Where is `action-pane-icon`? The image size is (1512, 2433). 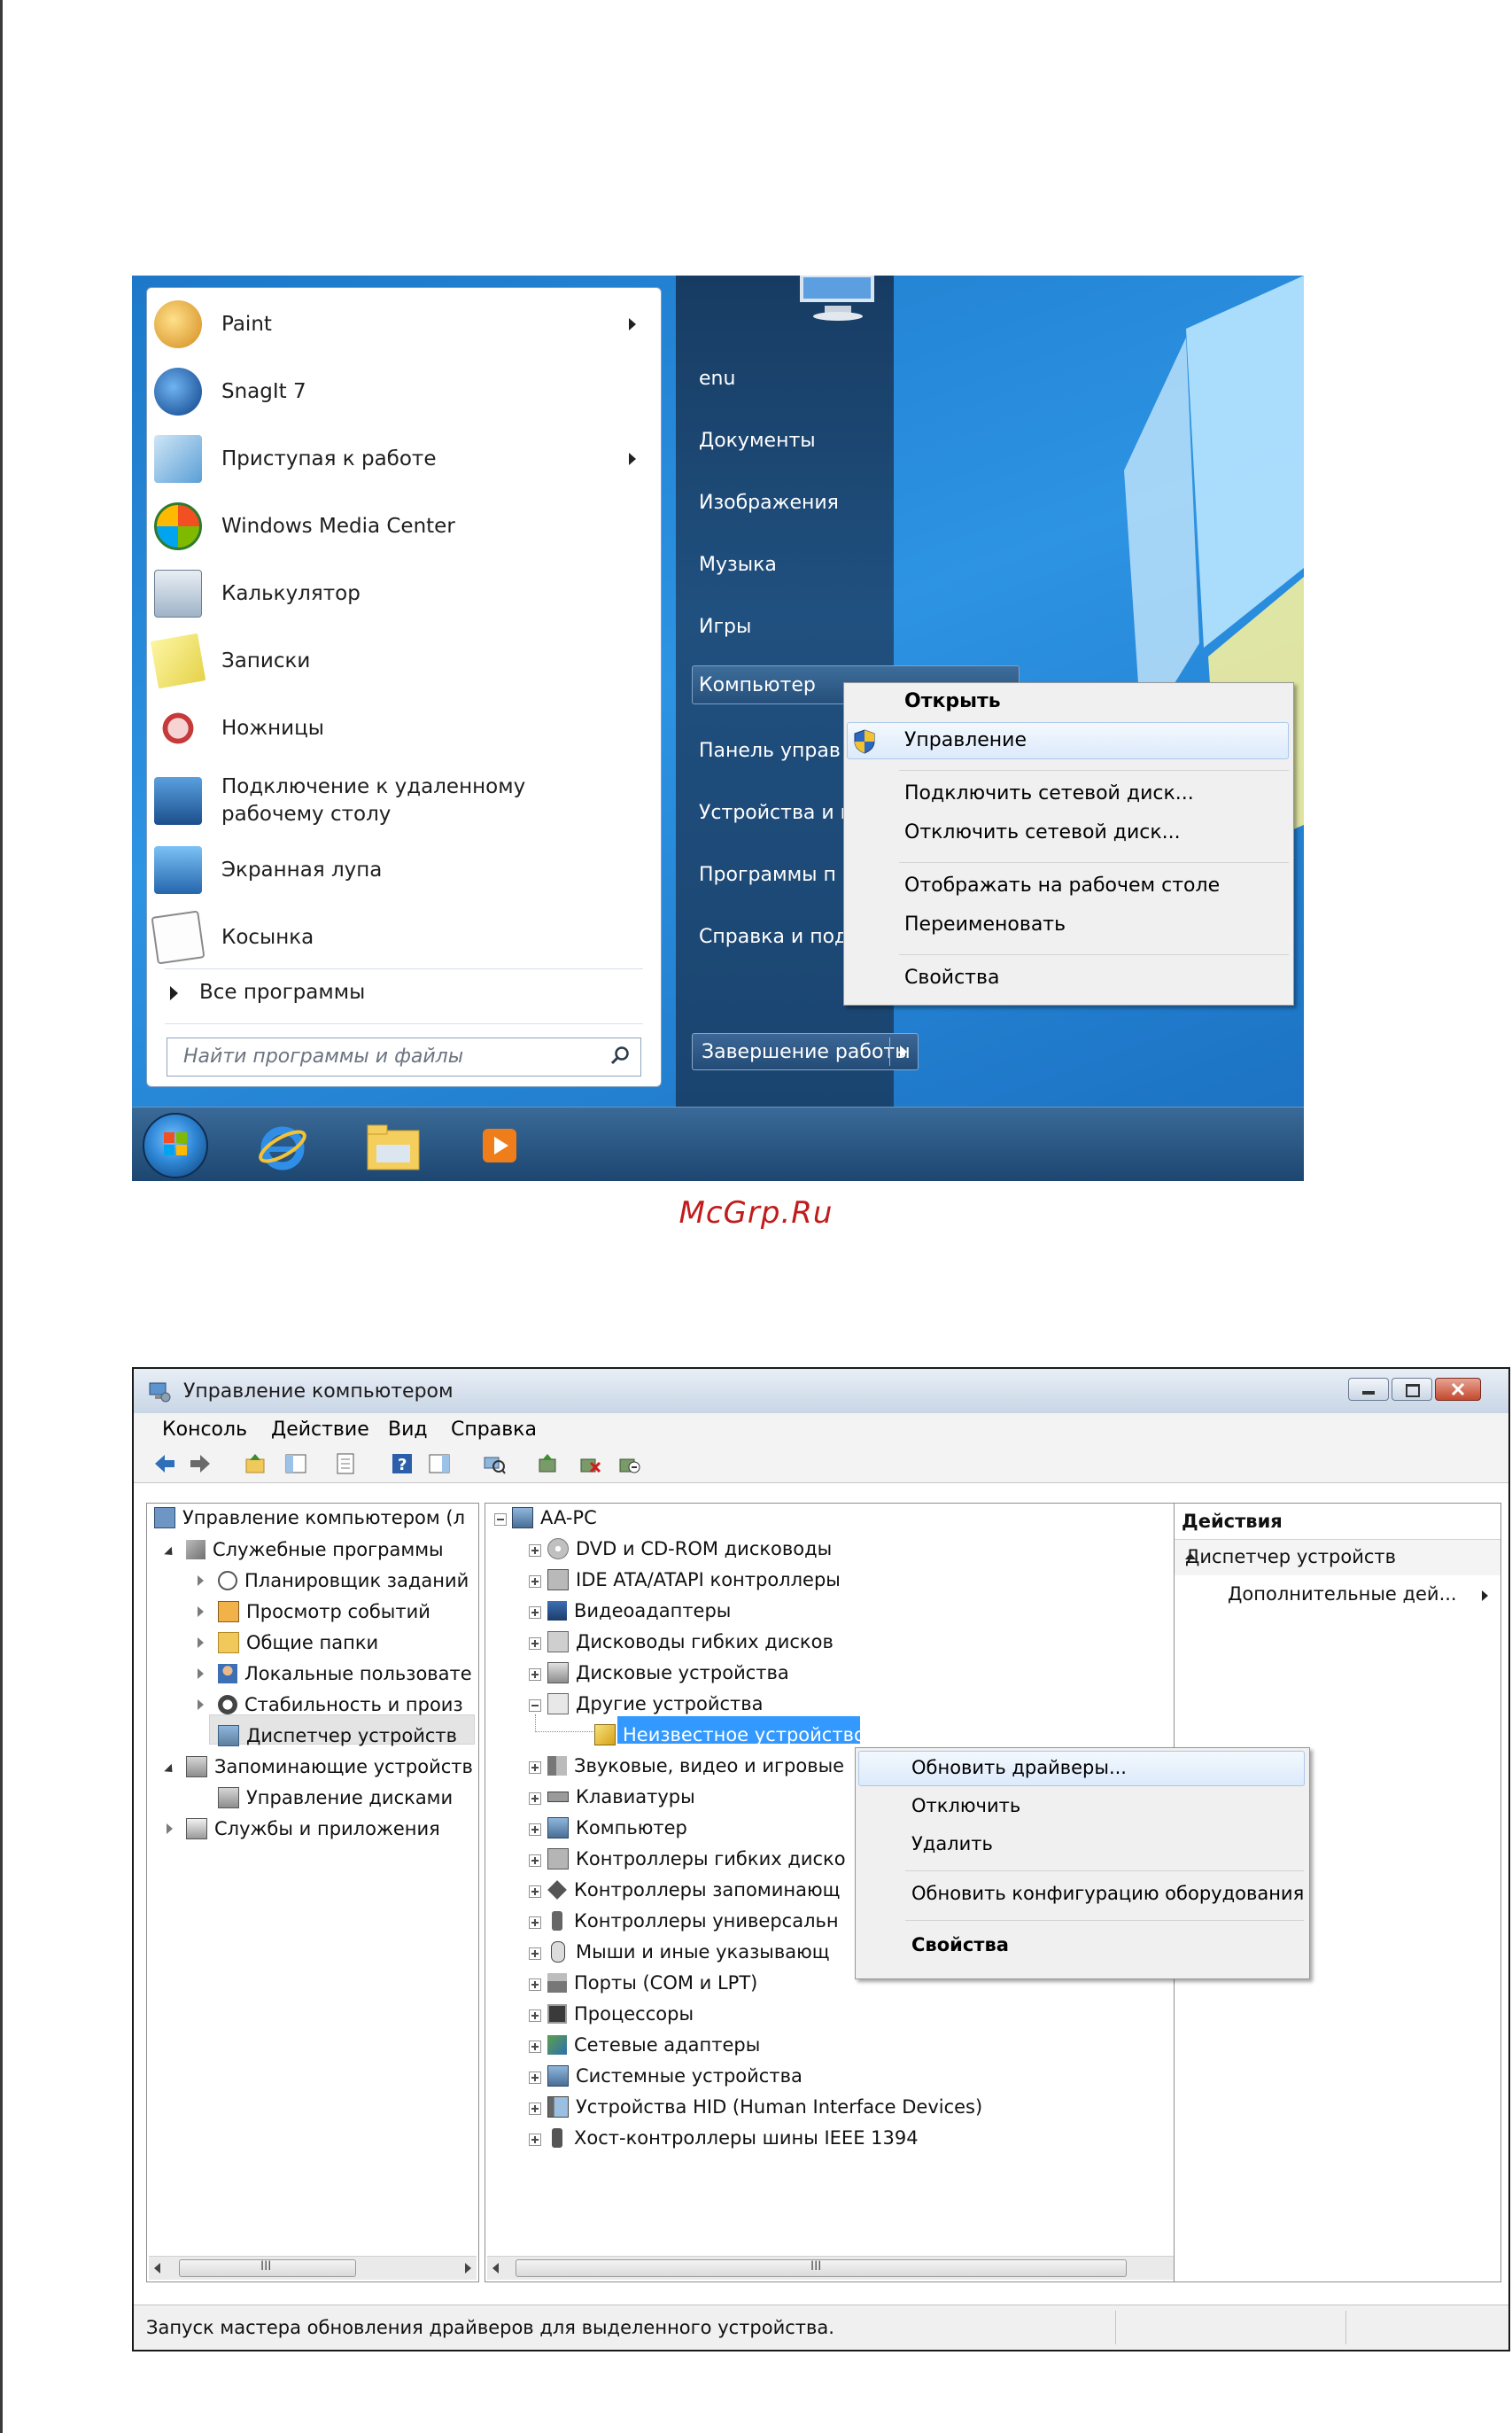 action-pane-icon is located at coordinates (439, 1463).